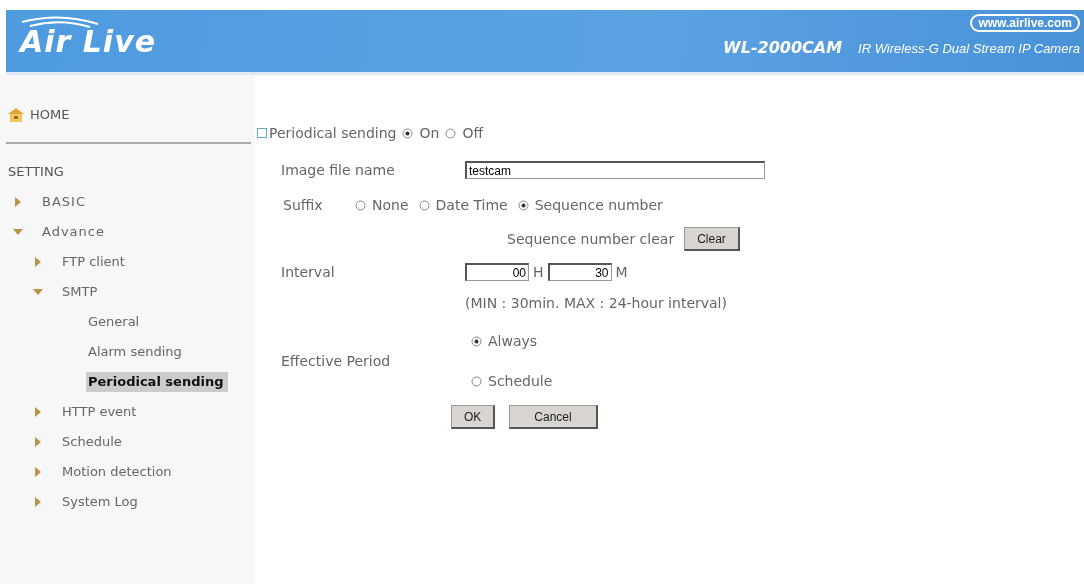  I want to click on interval-note: (MIN : 30min. MAX : 24-hour interval), so click(596, 303).